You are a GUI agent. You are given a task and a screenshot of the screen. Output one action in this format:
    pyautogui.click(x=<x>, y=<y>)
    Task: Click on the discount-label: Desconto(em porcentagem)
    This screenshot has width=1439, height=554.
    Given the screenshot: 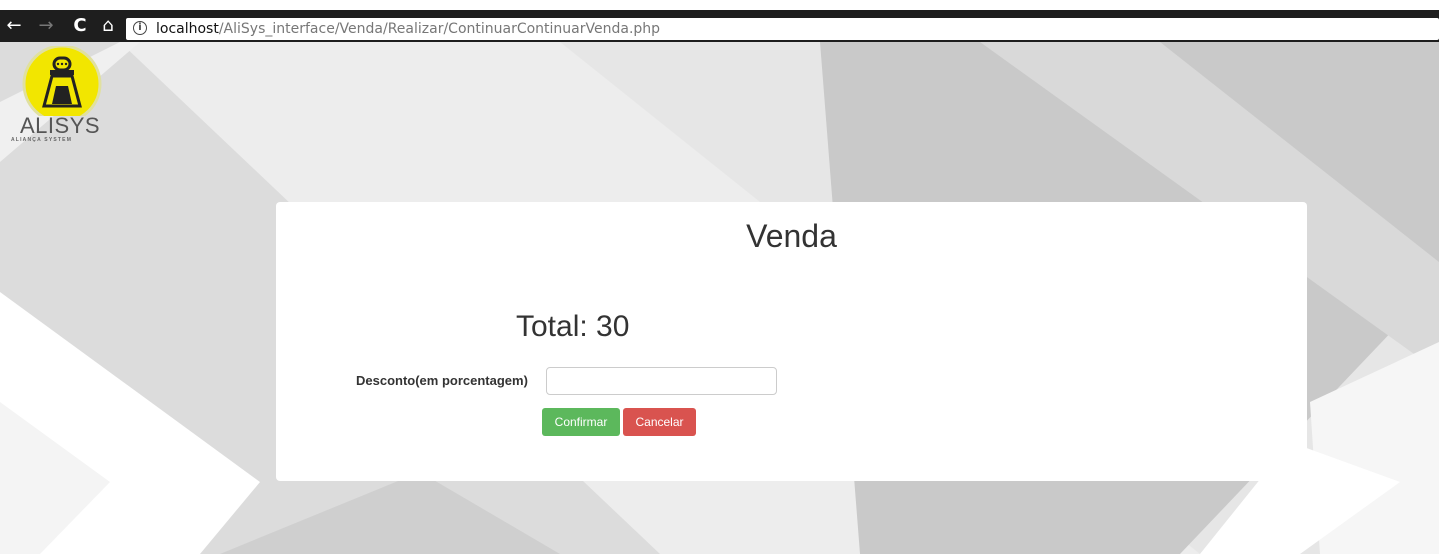 What is the action you would take?
    pyautogui.click(x=442, y=380)
    